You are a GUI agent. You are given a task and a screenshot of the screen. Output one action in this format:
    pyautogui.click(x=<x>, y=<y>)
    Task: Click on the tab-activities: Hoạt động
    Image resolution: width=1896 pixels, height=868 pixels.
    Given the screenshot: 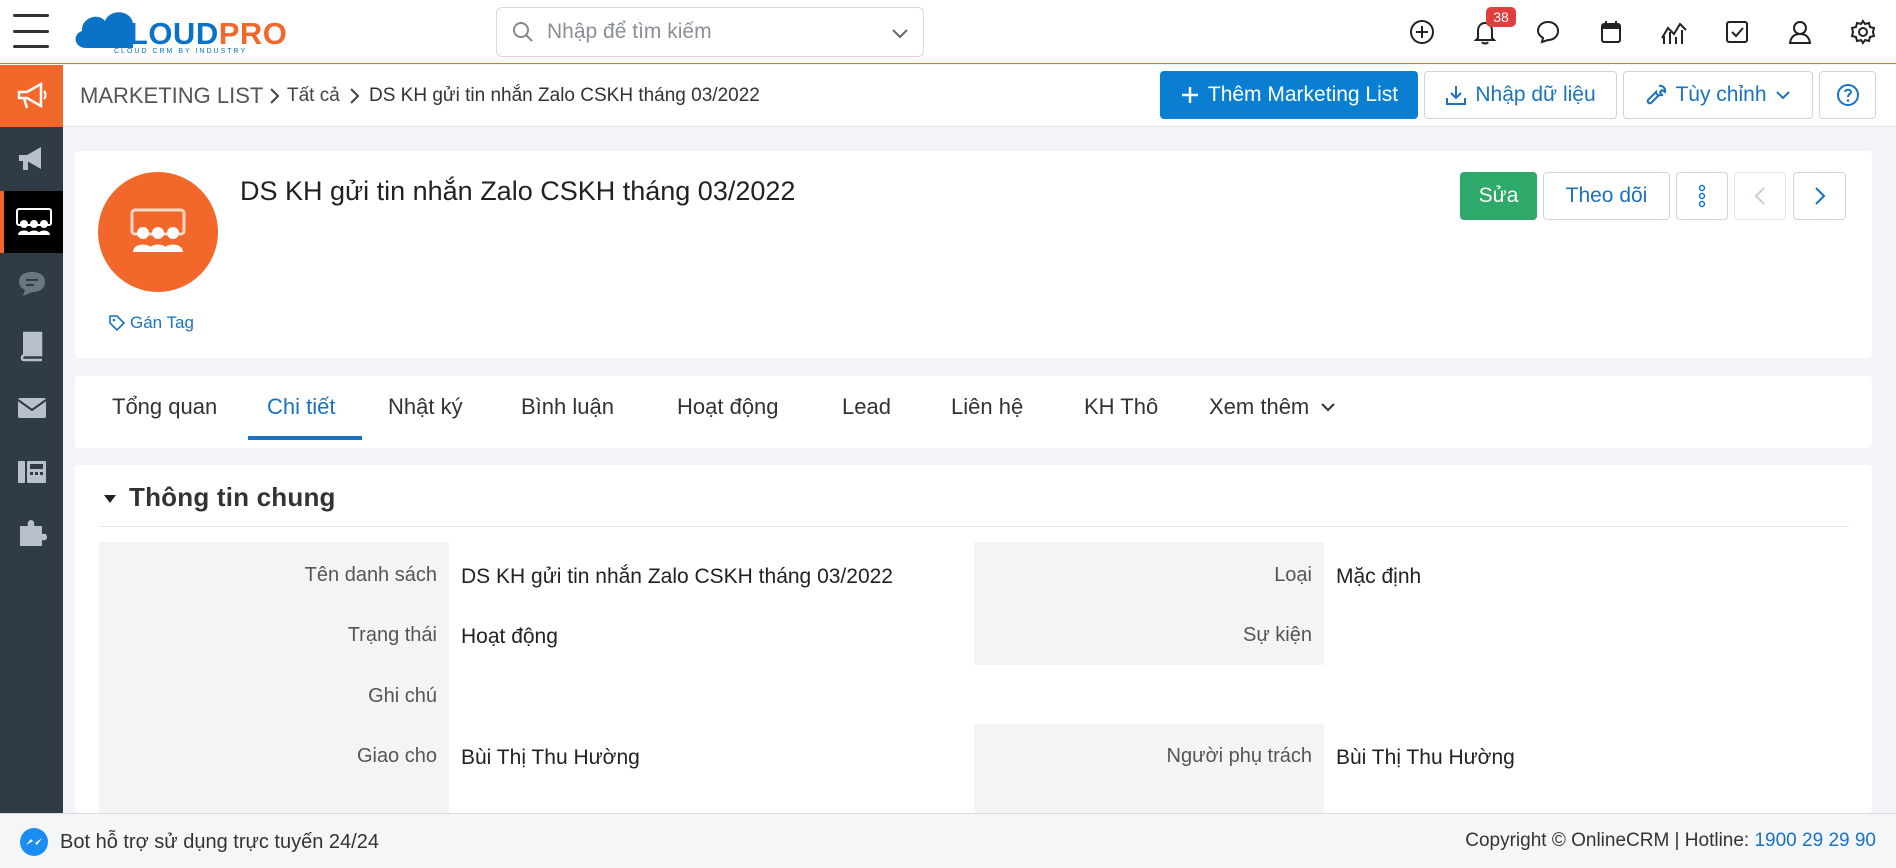 What is the action you would take?
    pyautogui.click(x=728, y=407)
    